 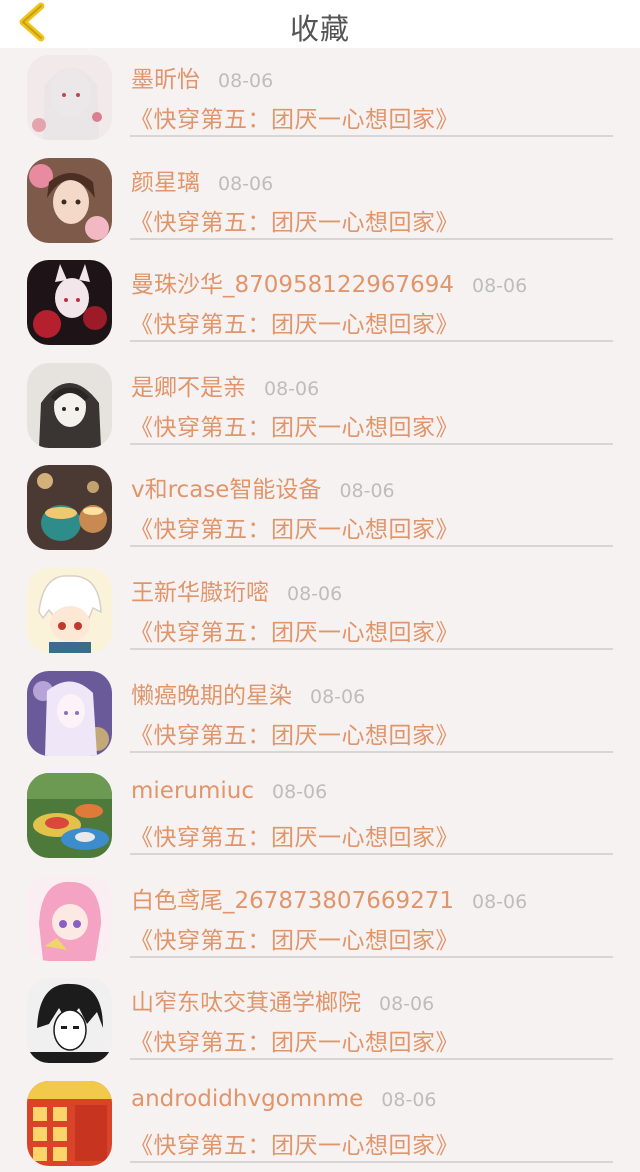 I want to click on list-item: 懒癌晚期的星染 08-06 《快穿第五：团厌一心想回家》, so click(x=320, y=715).